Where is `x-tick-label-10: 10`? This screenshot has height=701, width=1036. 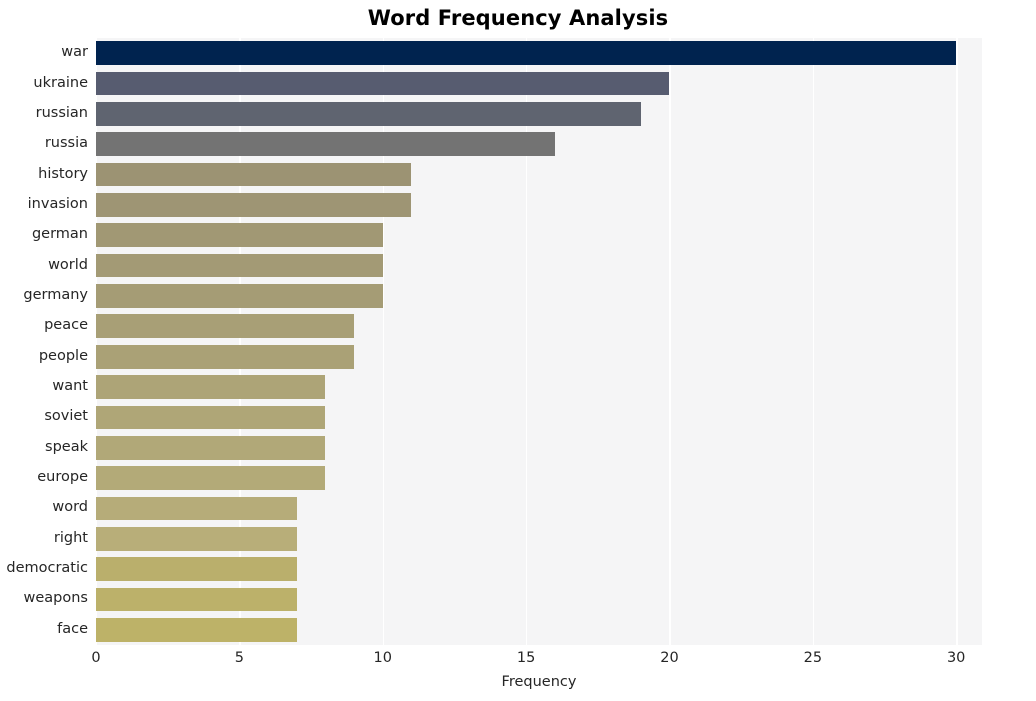 x-tick-label-10: 10 is located at coordinates (382, 658).